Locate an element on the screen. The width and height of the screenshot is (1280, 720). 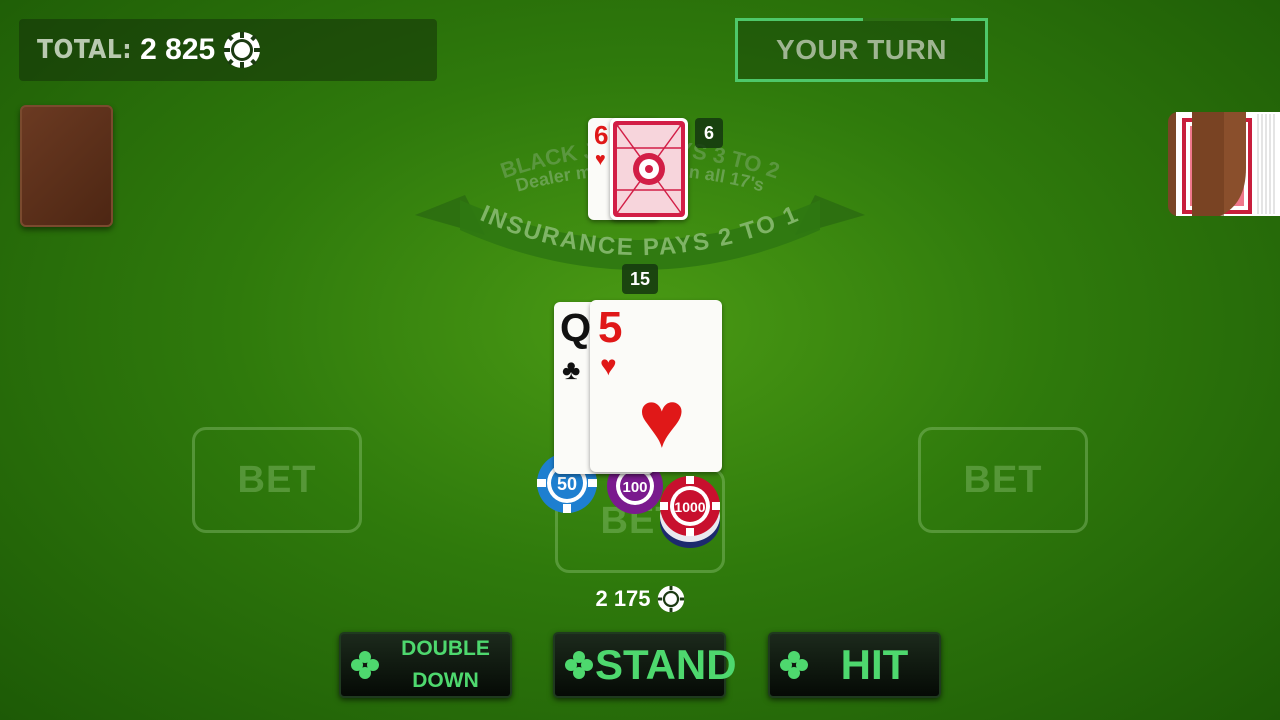
double-down-button: DOUBLE DOWN is located at coordinates (425, 665).